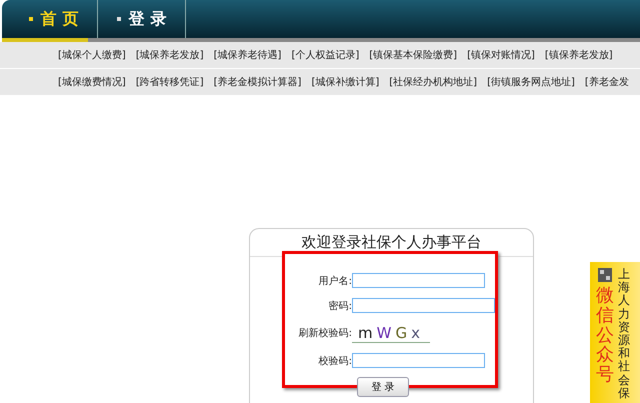 The width and height of the screenshot is (640, 403). I want to click on nav-link: [养老金发, so click(606, 82).